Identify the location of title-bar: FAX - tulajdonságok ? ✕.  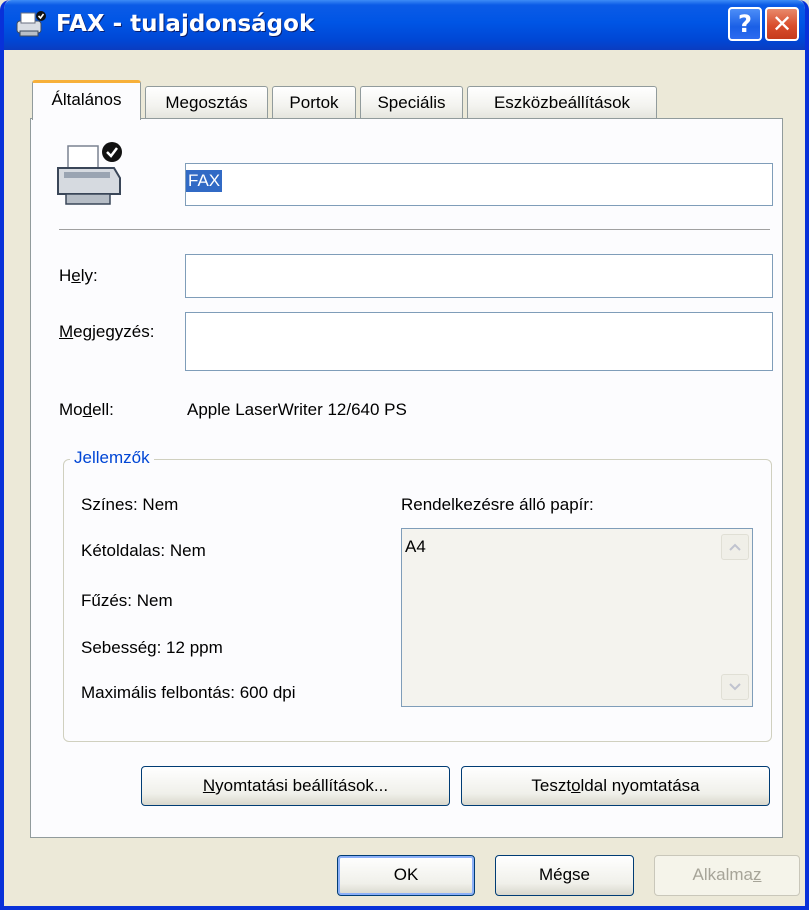
(404, 25).